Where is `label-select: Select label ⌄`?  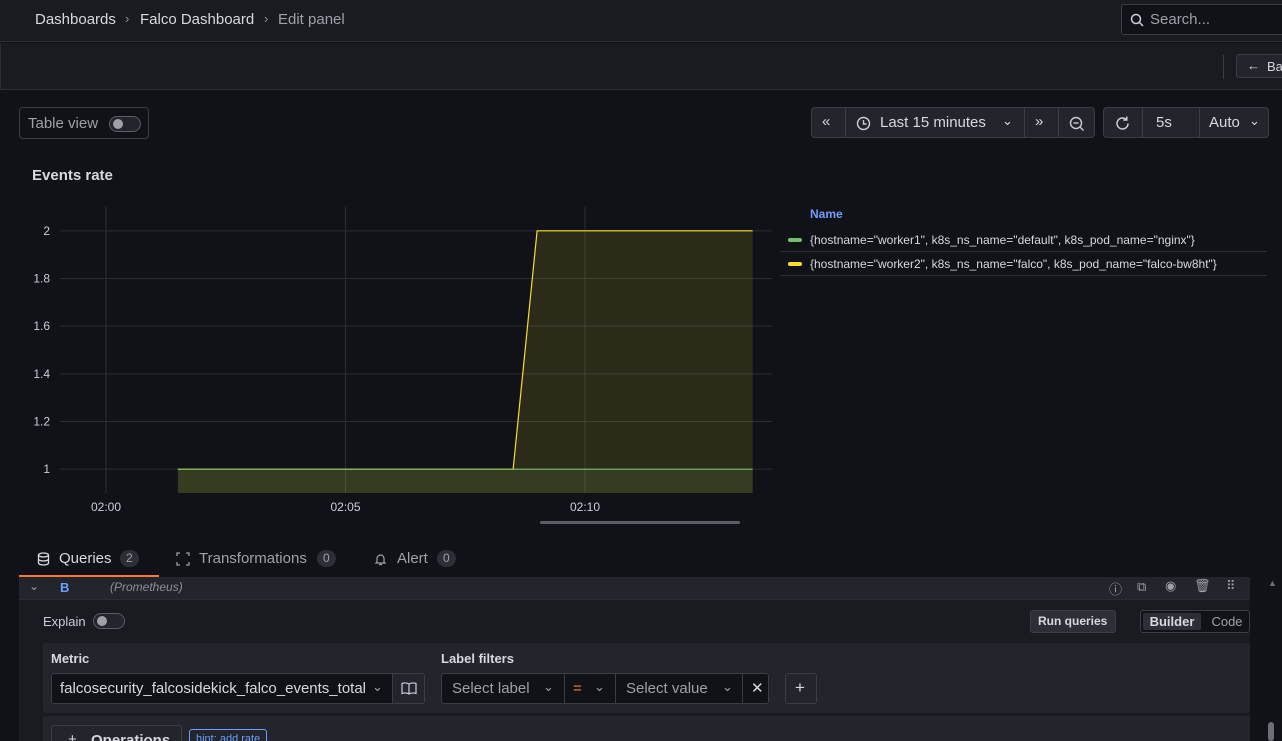 label-select: Select label ⌄ is located at coordinates (503, 688).